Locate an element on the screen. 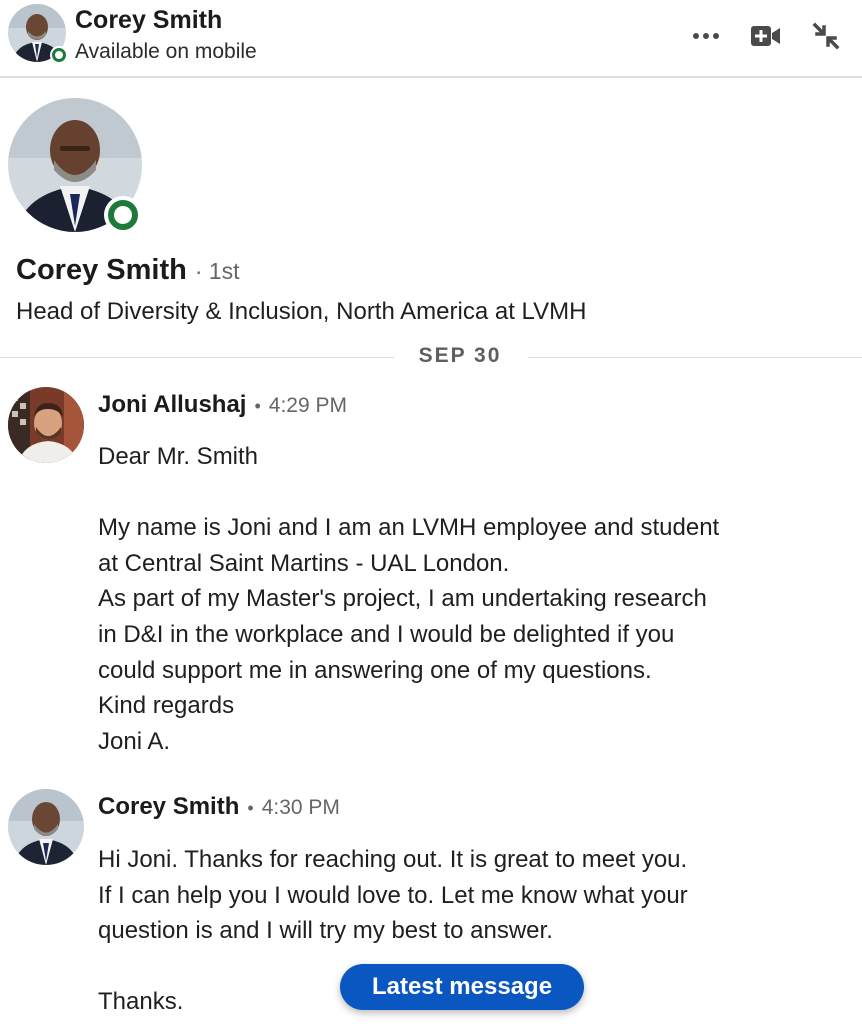  video-call-icon is located at coordinates (766, 36).